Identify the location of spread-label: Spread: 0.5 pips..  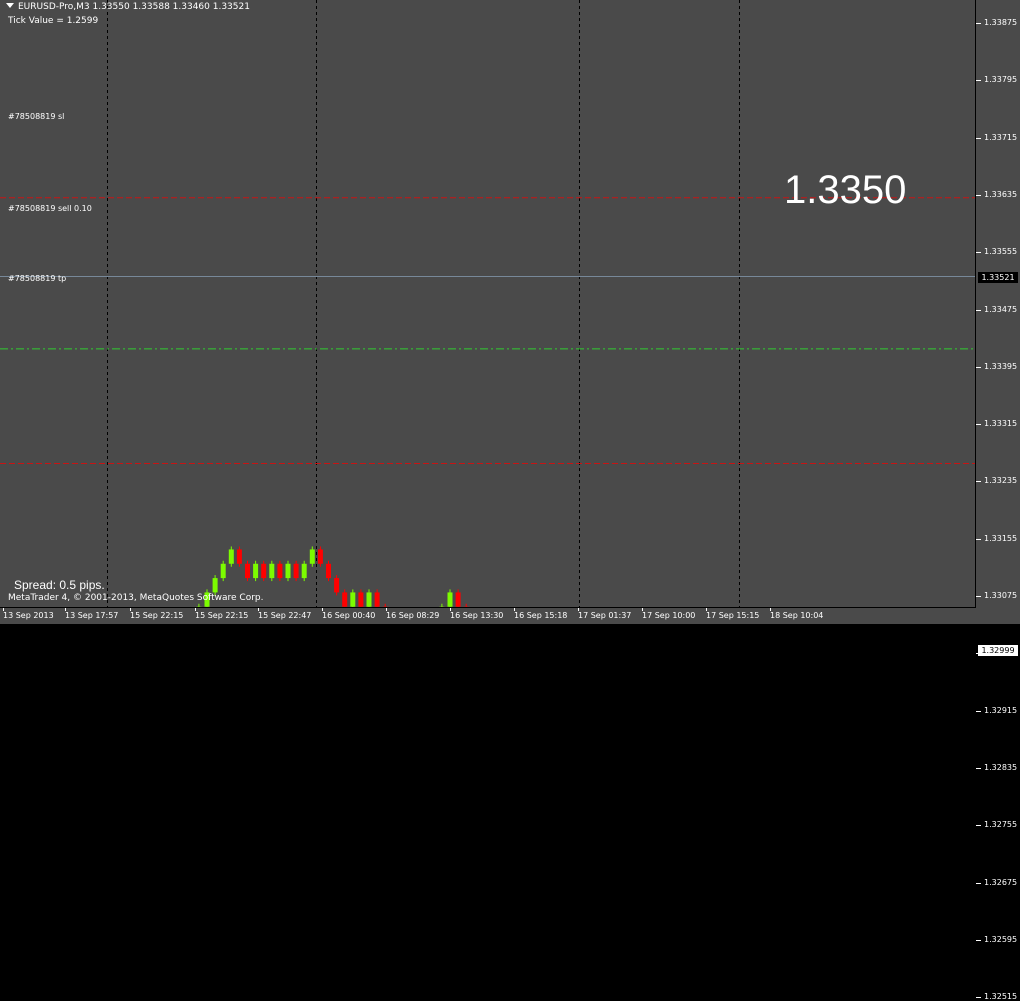
(59, 585).